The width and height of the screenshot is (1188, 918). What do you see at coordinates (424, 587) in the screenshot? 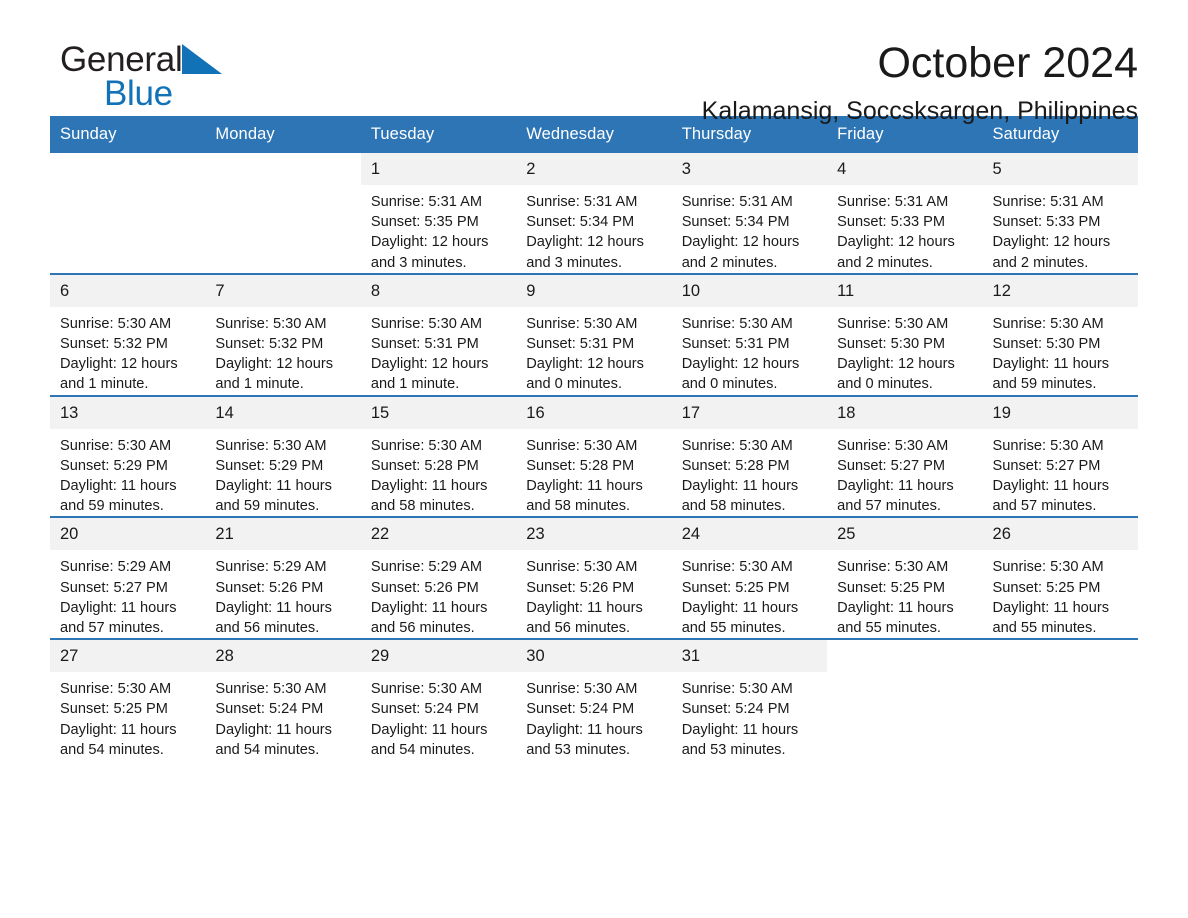
I see `sunset-text: Sunset: 5:26 PM` at bounding box center [424, 587].